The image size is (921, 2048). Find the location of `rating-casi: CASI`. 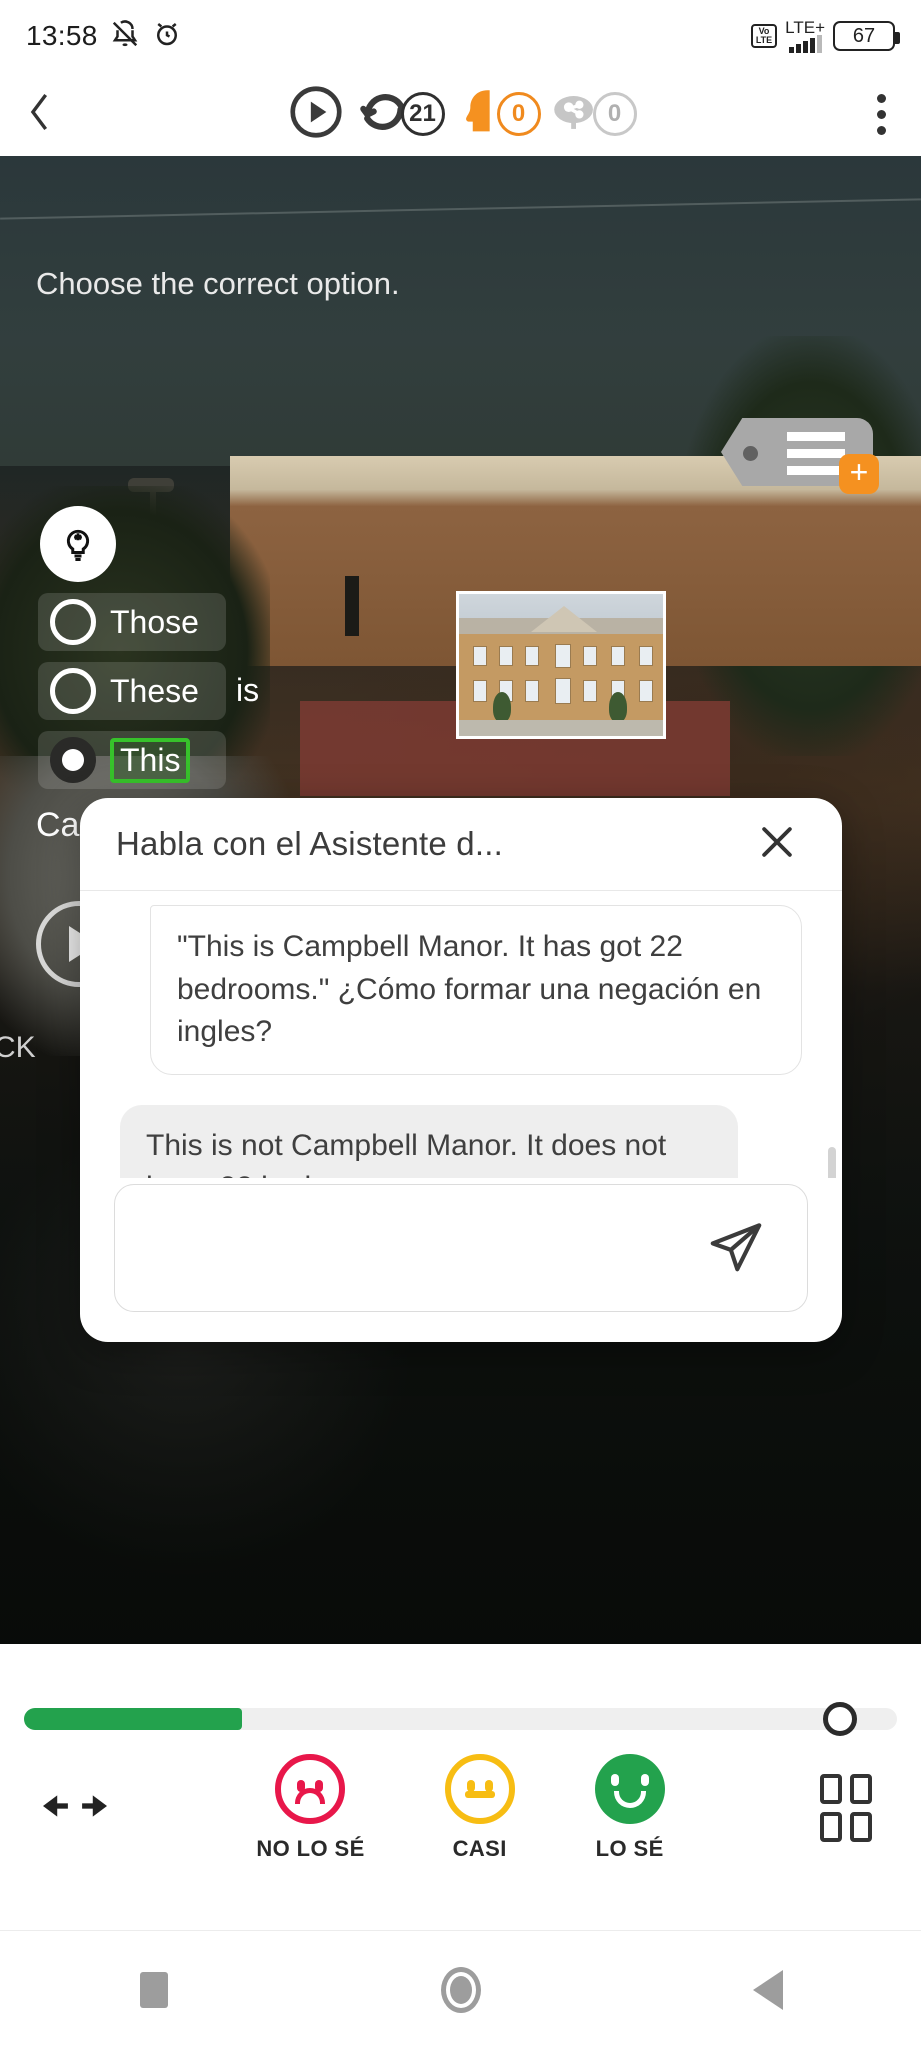

rating-casi: CASI is located at coordinates (479, 1808).